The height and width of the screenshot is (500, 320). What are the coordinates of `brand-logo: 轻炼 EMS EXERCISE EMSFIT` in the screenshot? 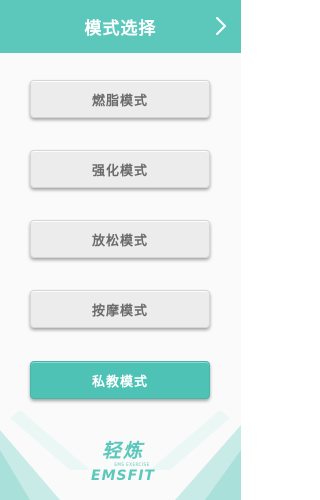 It's located at (123, 462).